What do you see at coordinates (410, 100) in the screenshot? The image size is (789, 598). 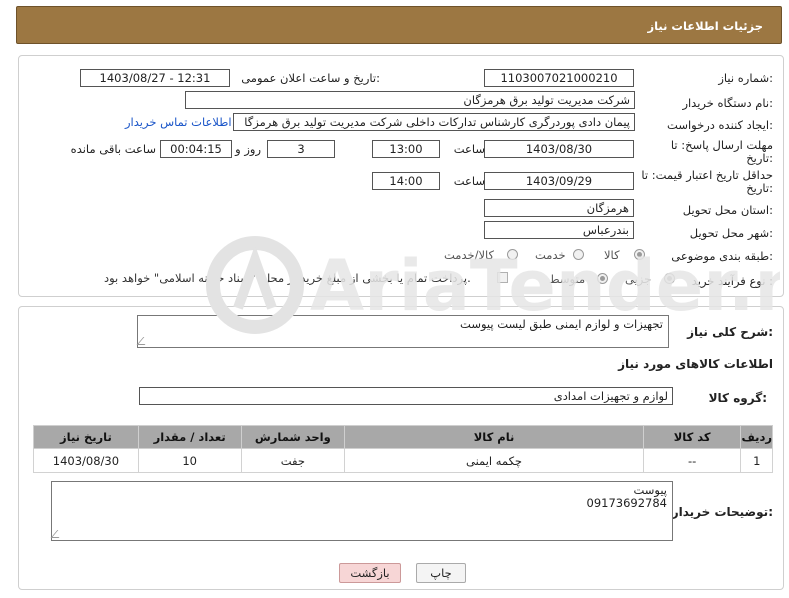 I see `buyer-org-field: شرکت مدیریت تولید برق هرمزگان` at bounding box center [410, 100].